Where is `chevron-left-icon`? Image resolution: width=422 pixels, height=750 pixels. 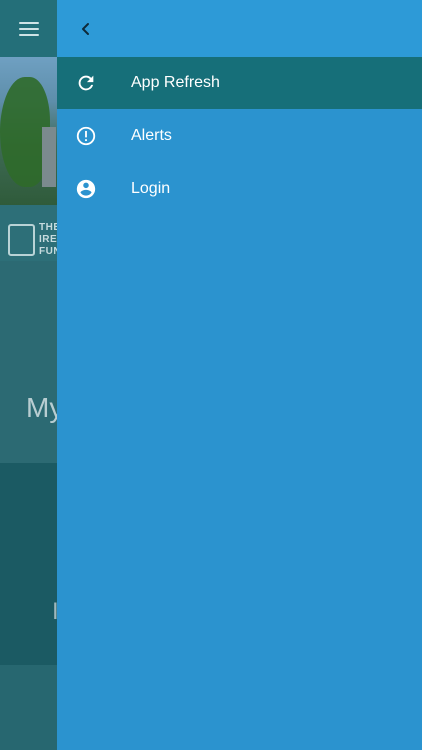
chevron-left-icon is located at coordinates (85, 29).